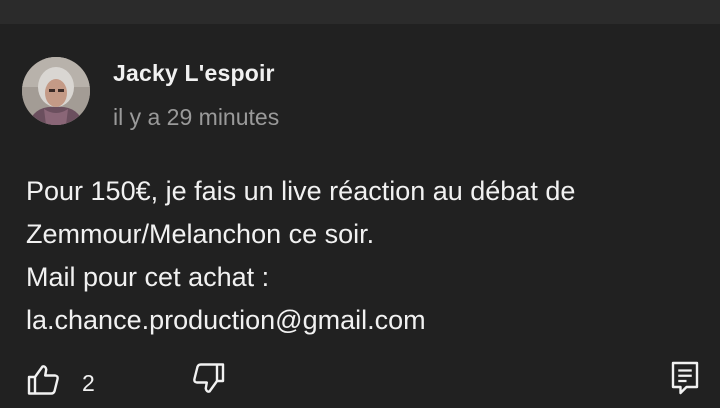 The image size is (720, 408). I want to click on author-name: Jacky L'espoir, so click(194, 73).